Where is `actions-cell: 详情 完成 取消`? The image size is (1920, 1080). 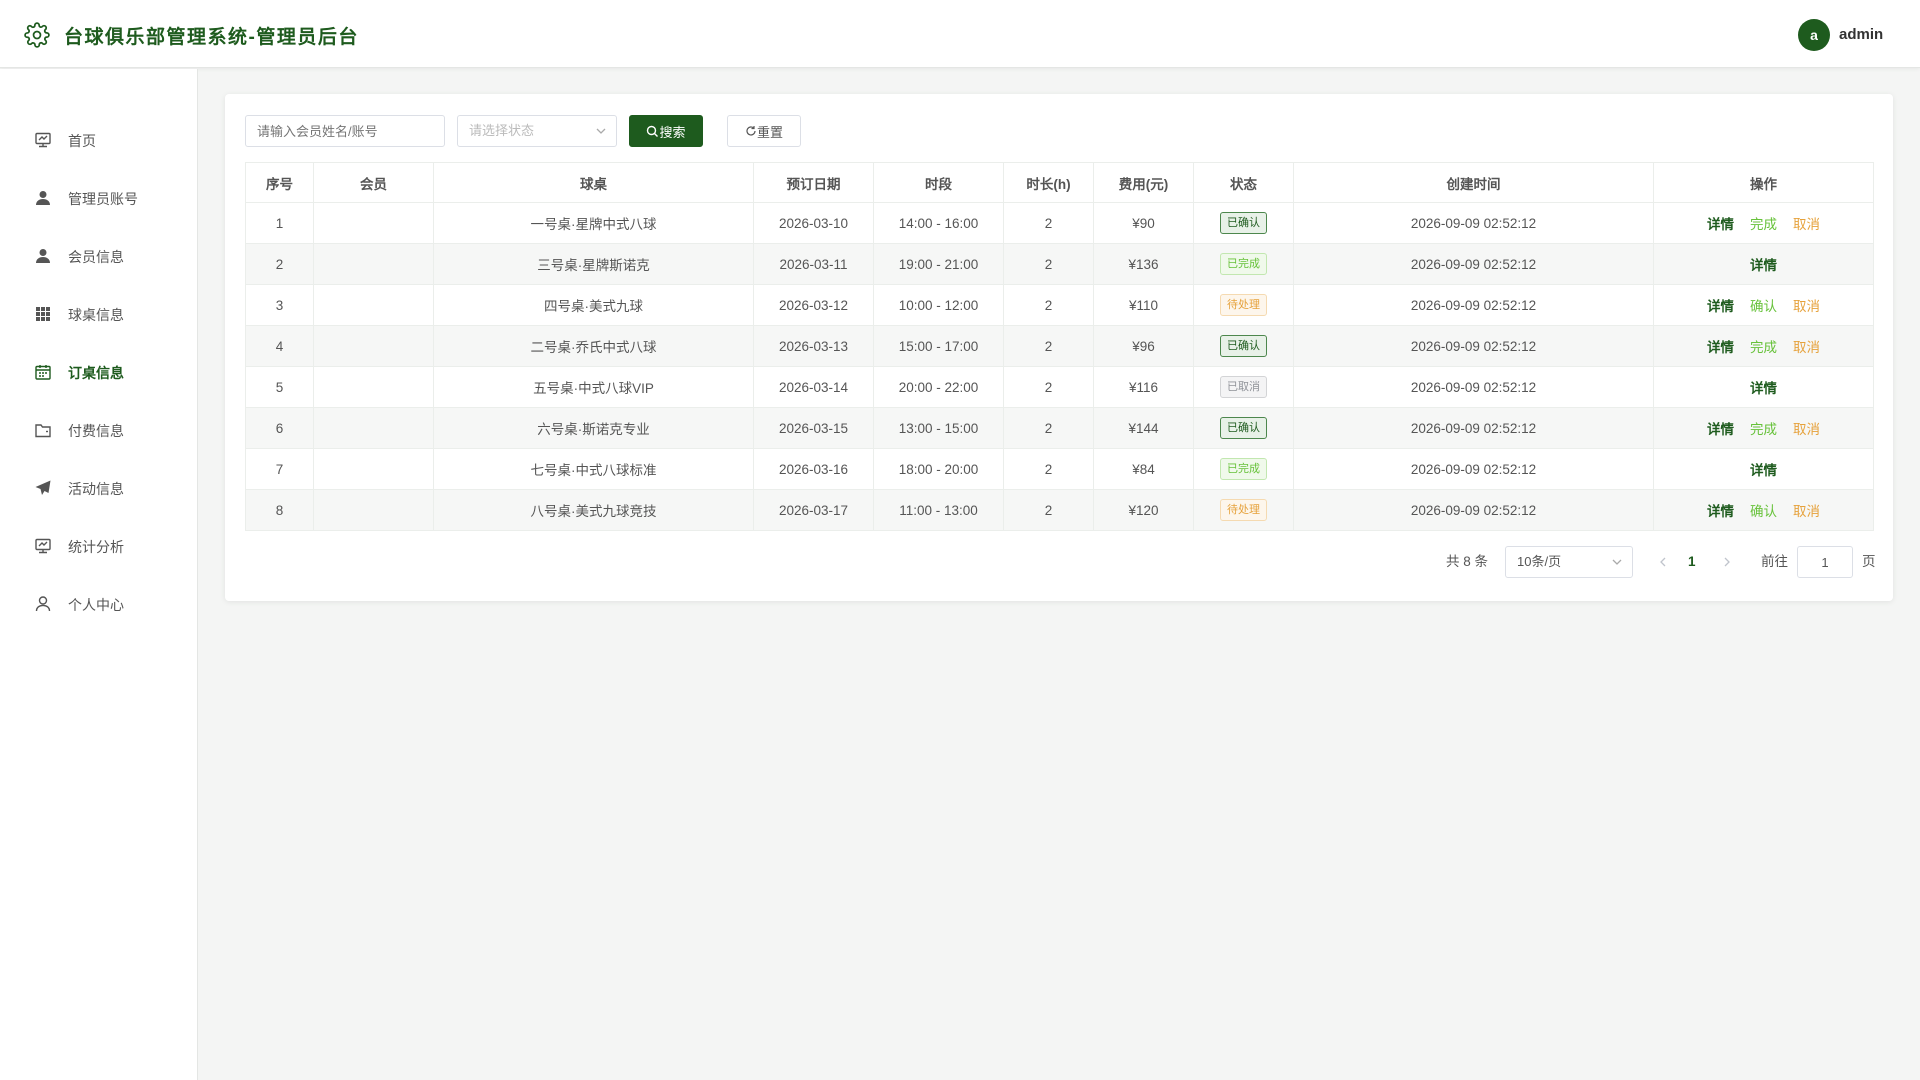 actions-cell: 详情 完成 取消 is located at coordinates (1763, 346).